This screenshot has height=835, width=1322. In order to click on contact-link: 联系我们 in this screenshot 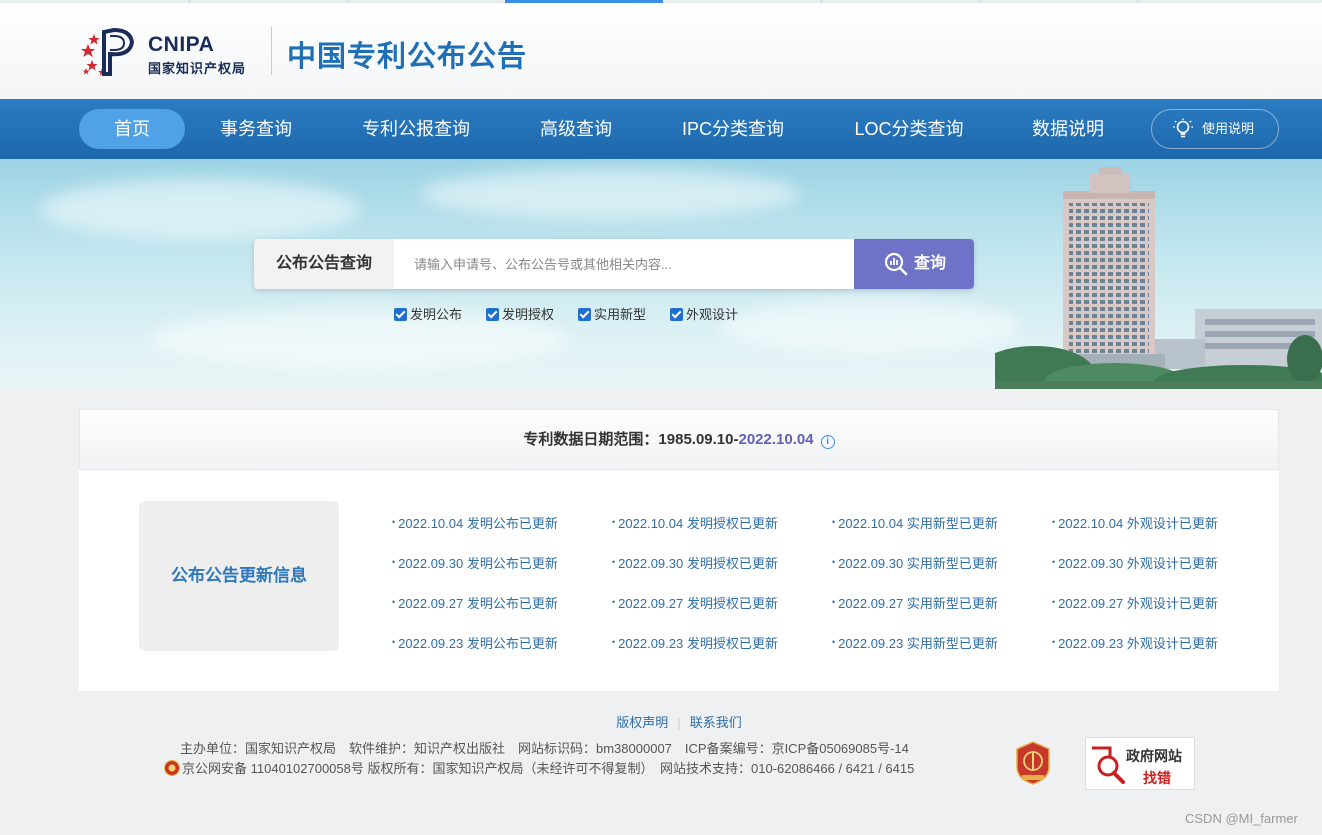, I will do `click(716, 722)`.